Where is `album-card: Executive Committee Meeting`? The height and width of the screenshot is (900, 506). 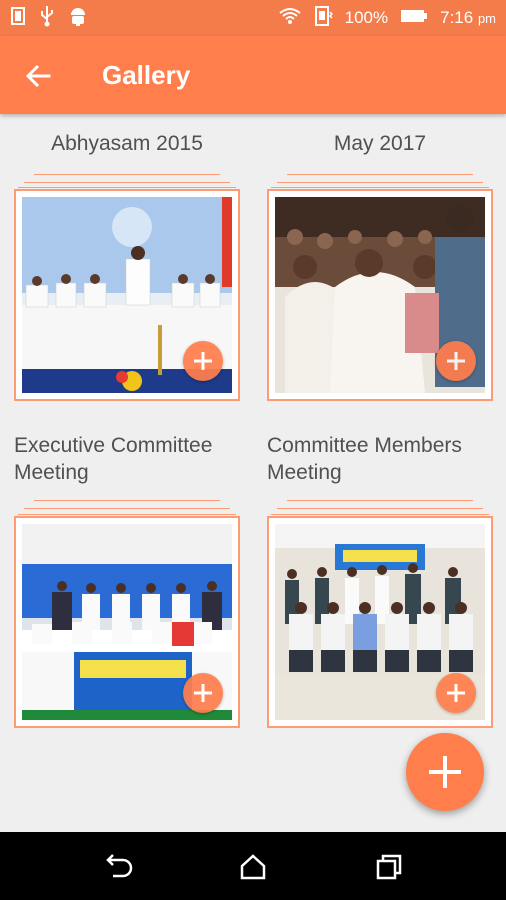 album-card: Executive Committee Meeting is located at coordinates (127, 580).